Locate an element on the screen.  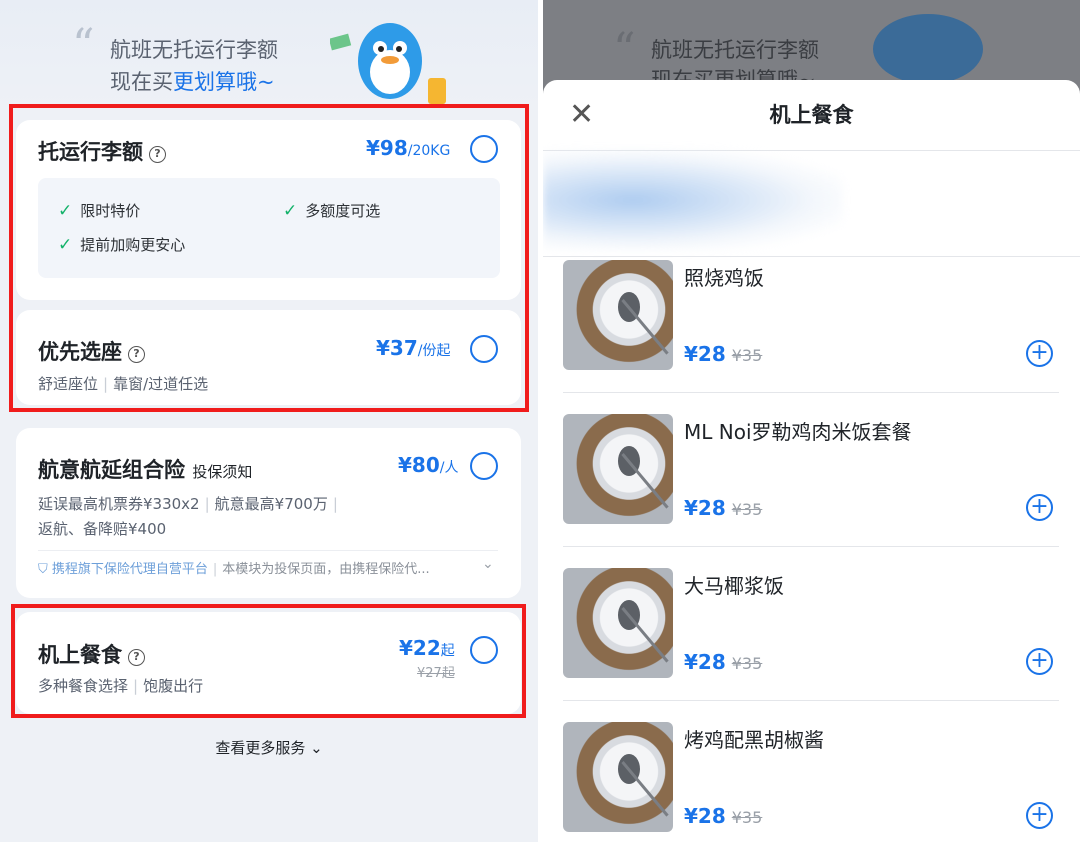
meal-name: ML Noi罗勒鸡肉米饭套餐 is located at coordinates (798, 432).